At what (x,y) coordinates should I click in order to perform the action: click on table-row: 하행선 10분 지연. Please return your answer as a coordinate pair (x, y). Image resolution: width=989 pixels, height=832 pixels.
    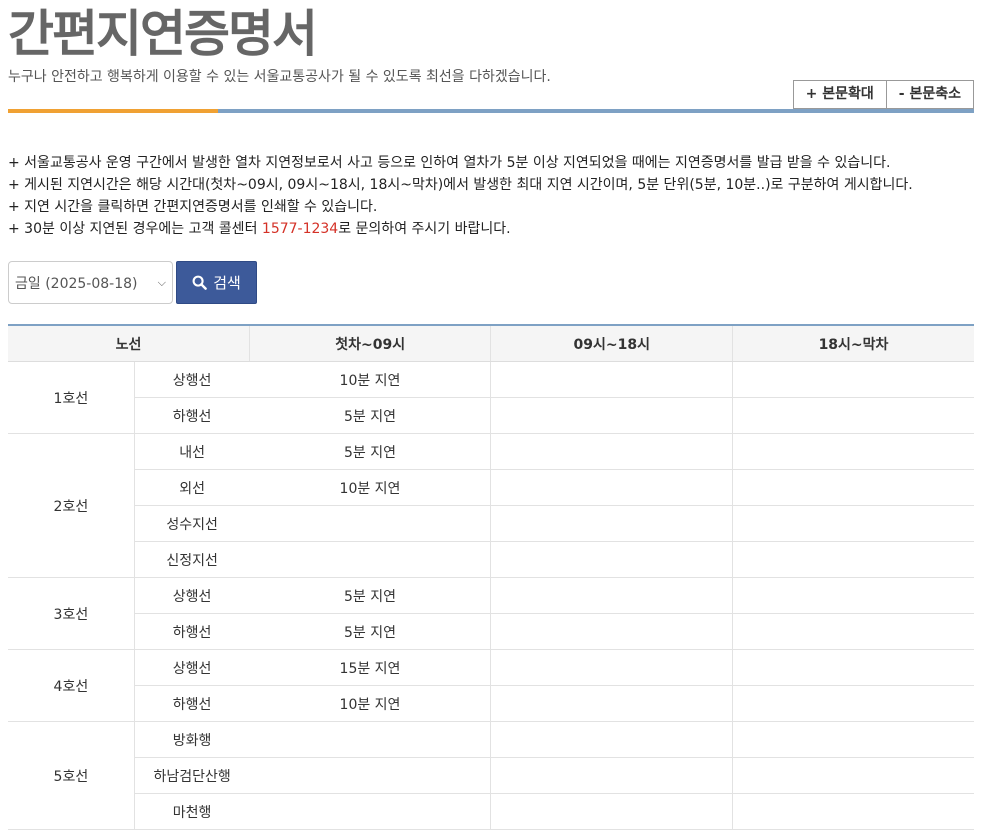
    Looking at the image, I should click on (491, 703).